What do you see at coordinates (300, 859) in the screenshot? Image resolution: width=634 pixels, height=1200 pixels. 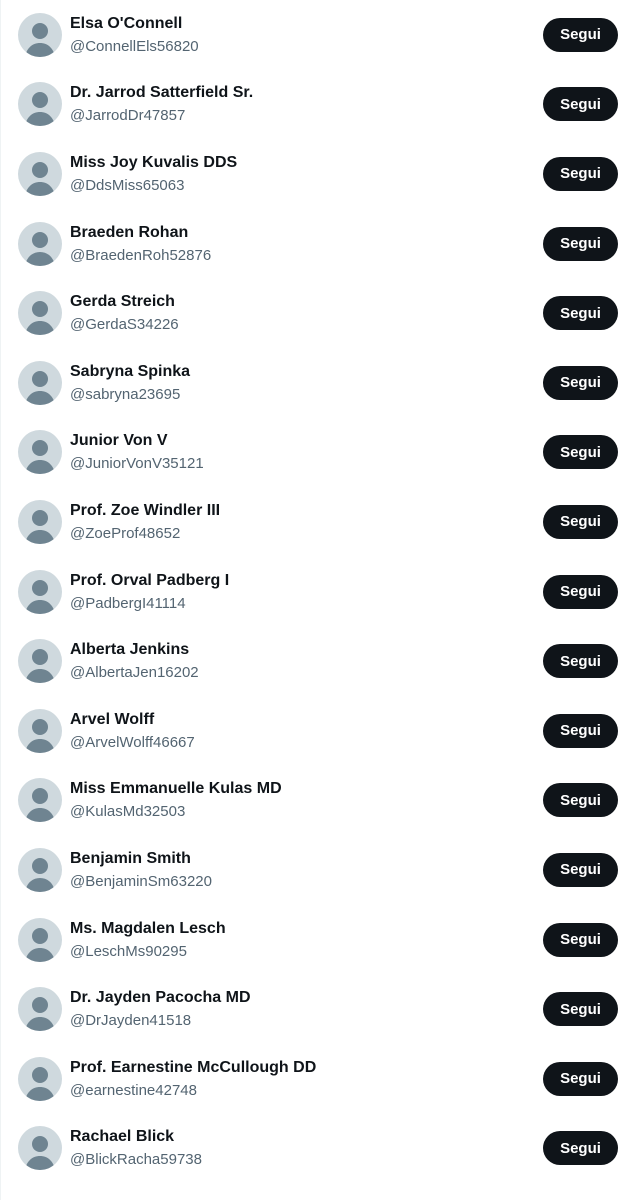 I see `user-name: Benjamin Smith` at bounding box center [300, 859].